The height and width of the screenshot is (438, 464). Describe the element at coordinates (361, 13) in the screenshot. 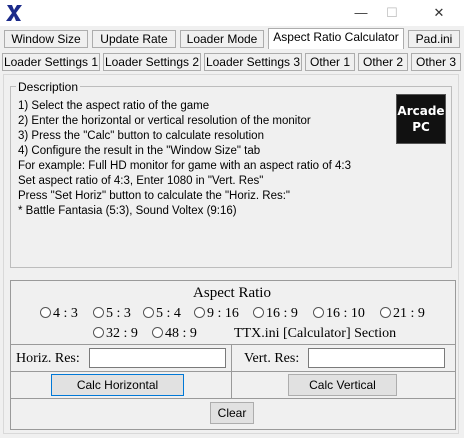

I see `minimize-button: —` at that location.